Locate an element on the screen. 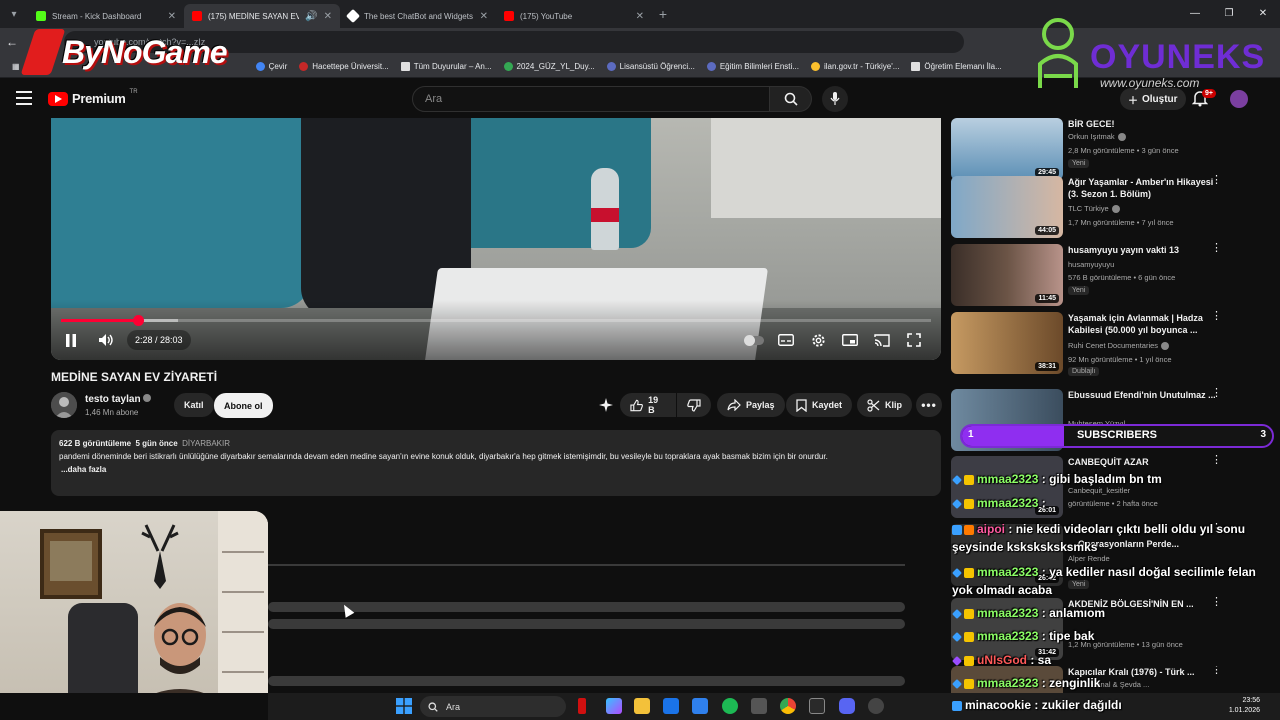 This screenshot has height=720, width=1280. taskbar-search: Ara is located at coordinates (493, 706).